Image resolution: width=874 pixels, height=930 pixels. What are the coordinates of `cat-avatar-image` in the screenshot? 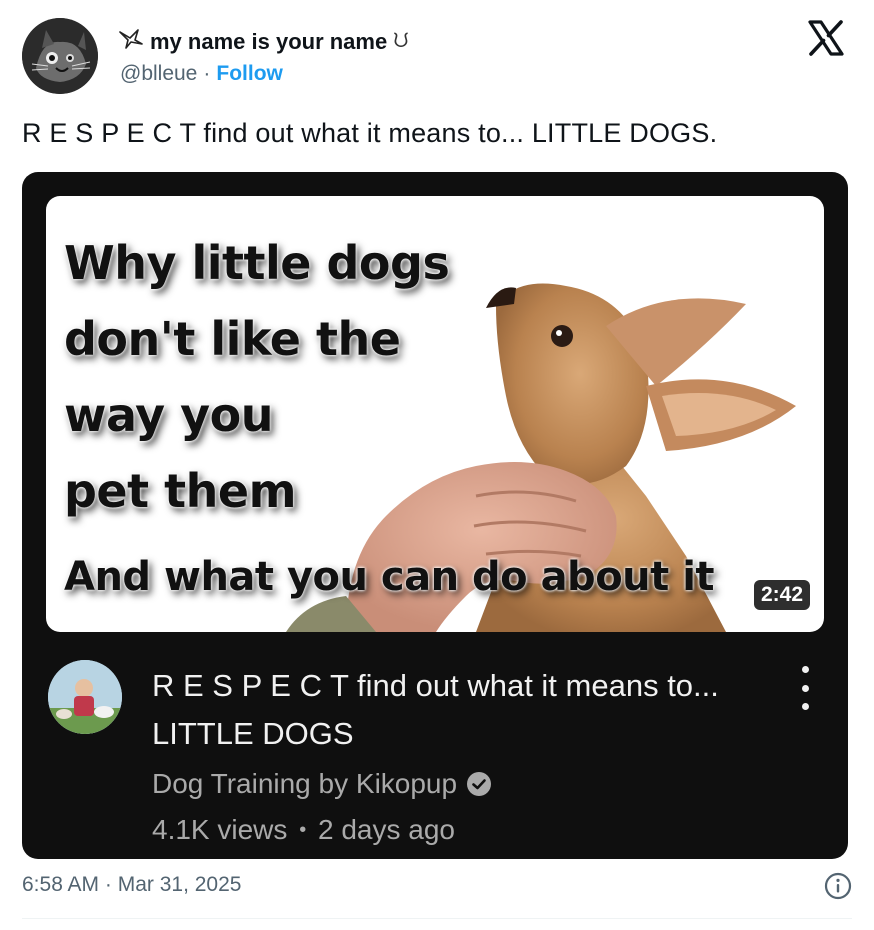 It's located at (60, 56).